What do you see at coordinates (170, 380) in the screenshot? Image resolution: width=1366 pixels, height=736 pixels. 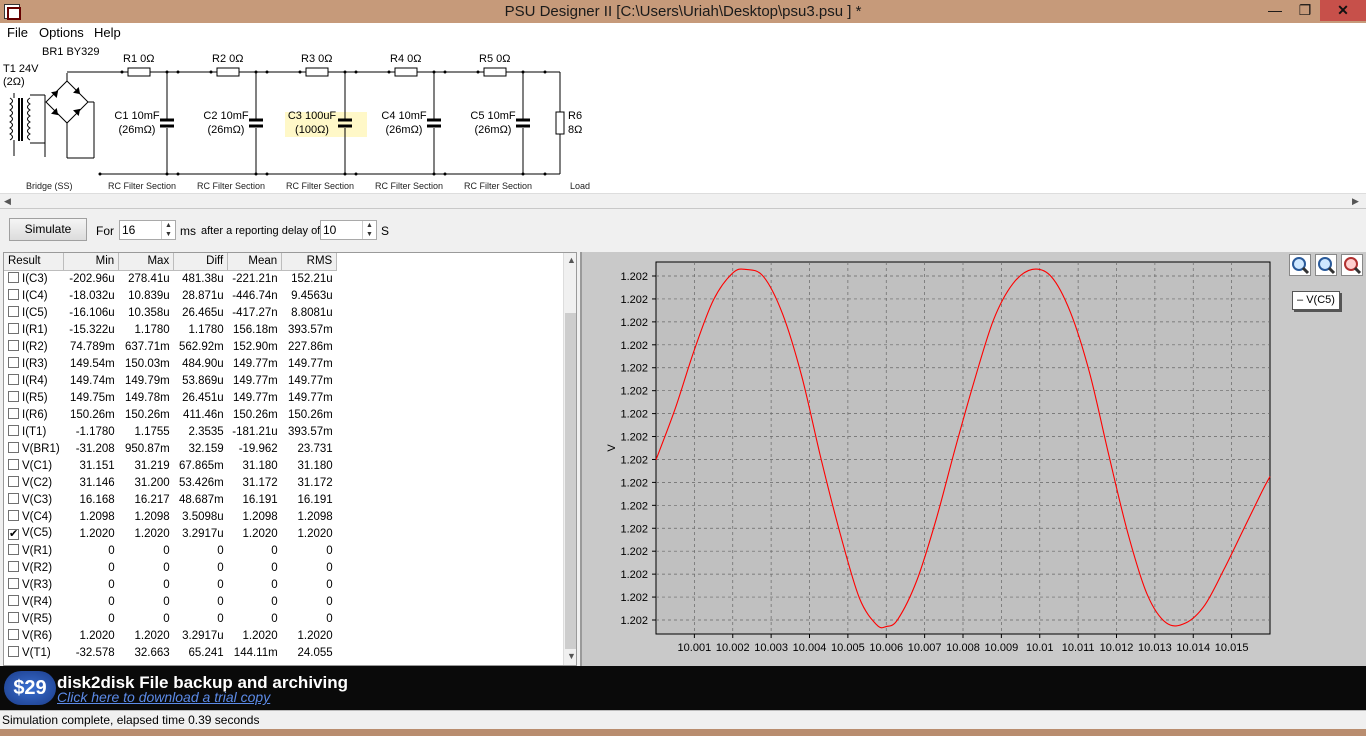 I see `table-row: I(R4) 149.74m 149.79m 53.869u 149.77m 149.77m` at bounding box center [170, 380].